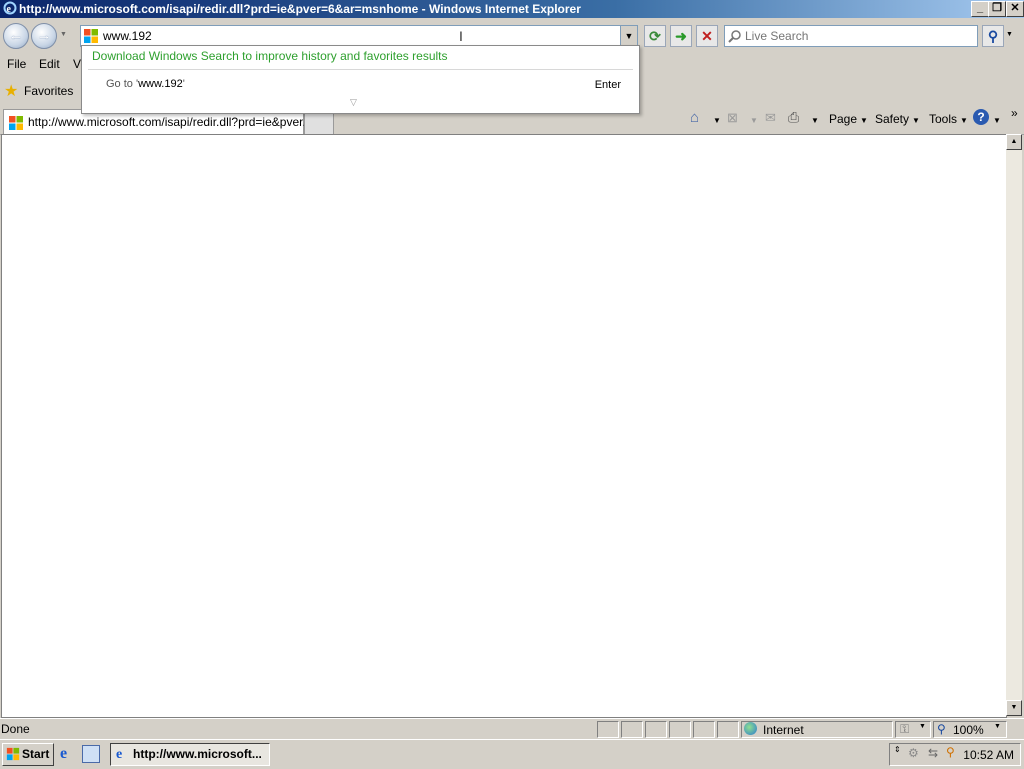 This screenshot has width=1024, height=769. What do you see at coordinates (913, 729) in the screenshot?
I see `protected-mode-panel: ⚿ ▼` at bounding box center [913, 729].